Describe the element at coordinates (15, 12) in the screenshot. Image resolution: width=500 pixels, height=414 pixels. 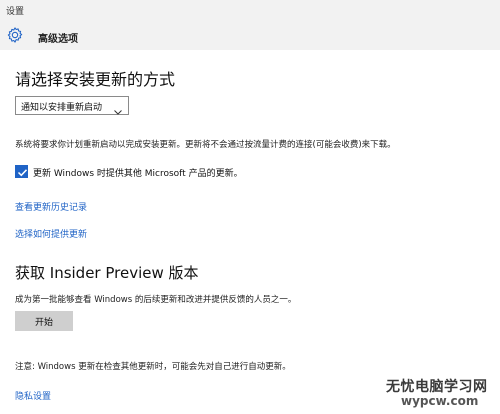
I see `window-title: 设置` at that location.